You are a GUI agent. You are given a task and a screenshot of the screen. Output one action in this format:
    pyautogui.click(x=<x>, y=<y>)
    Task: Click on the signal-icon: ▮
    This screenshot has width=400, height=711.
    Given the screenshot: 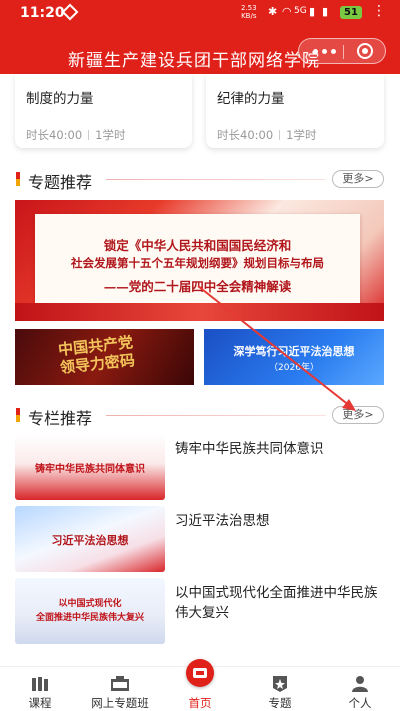 What is the action you would take?
    pyautogui.click(x=312, y=11)
    